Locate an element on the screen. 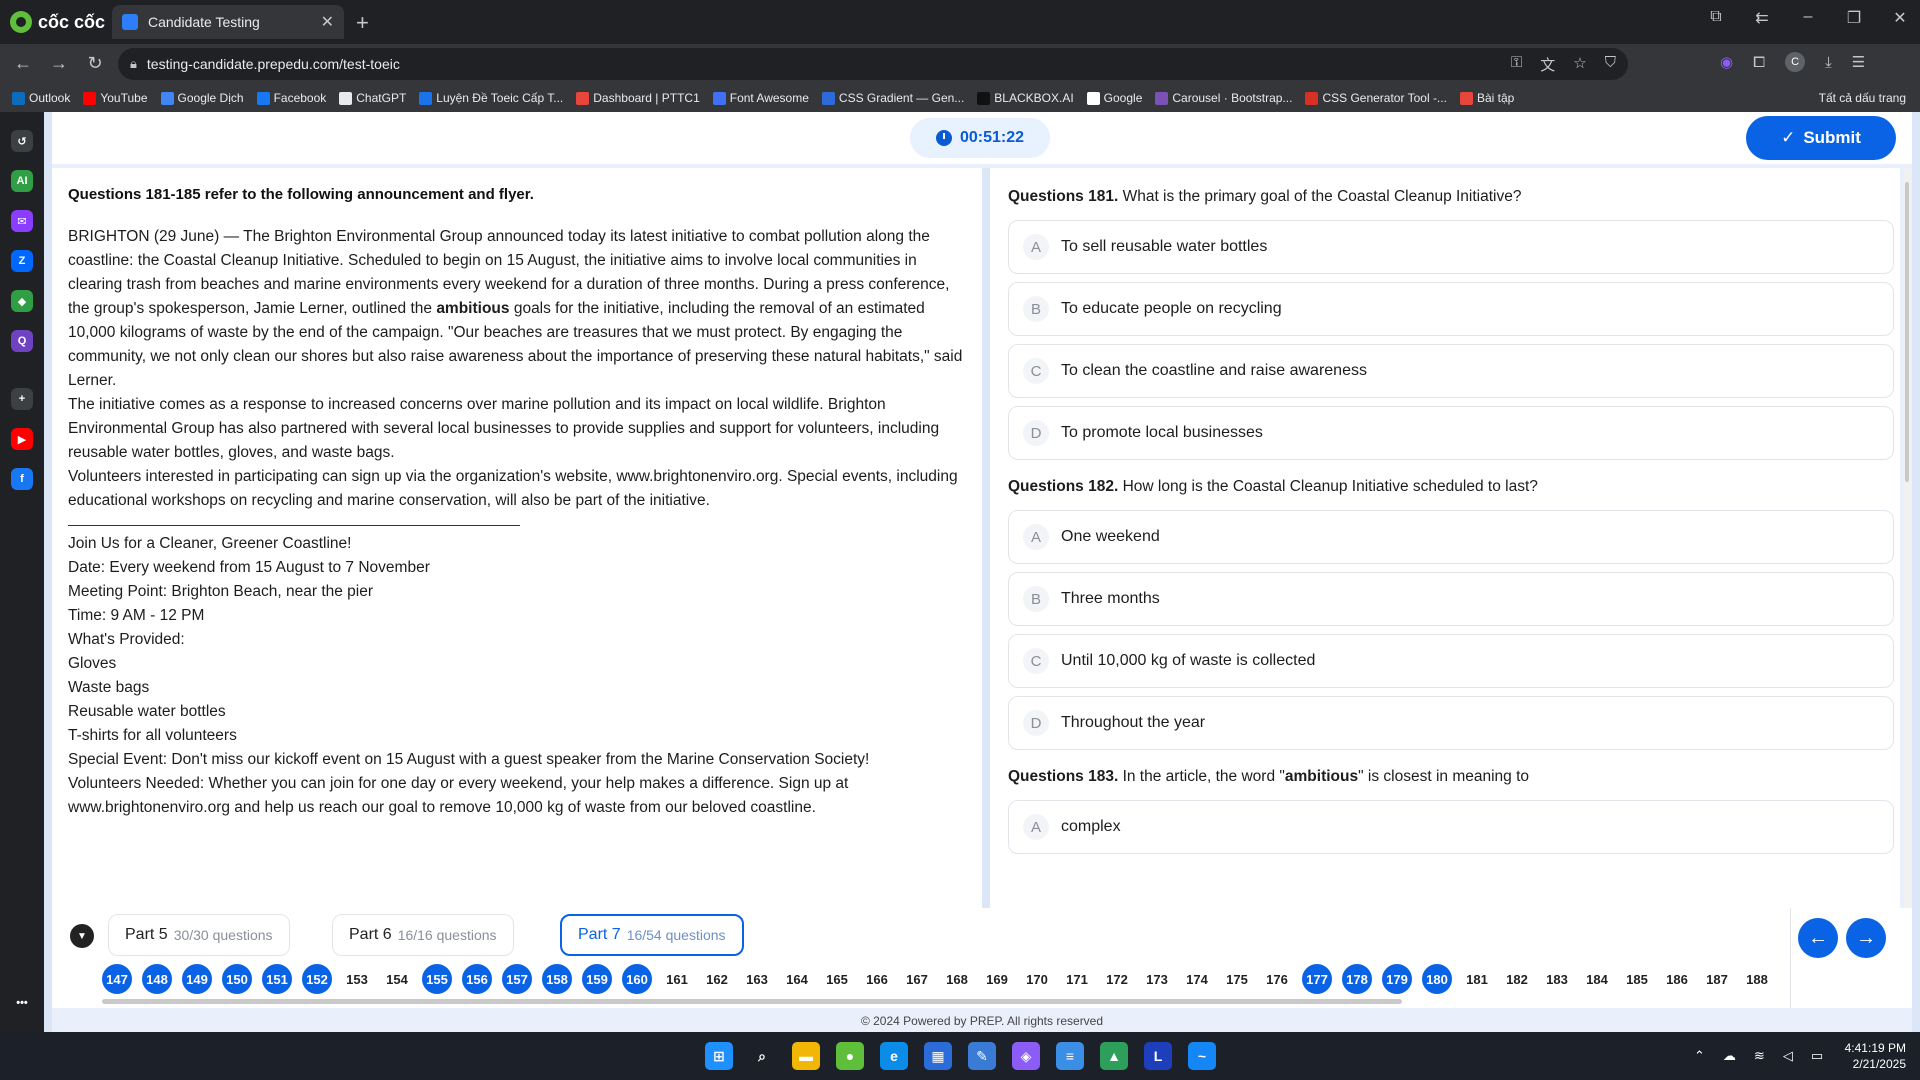 The width and height of the screenshot is (1920, 1080). game-icon: ◆ is located at coordinates (22, 301).